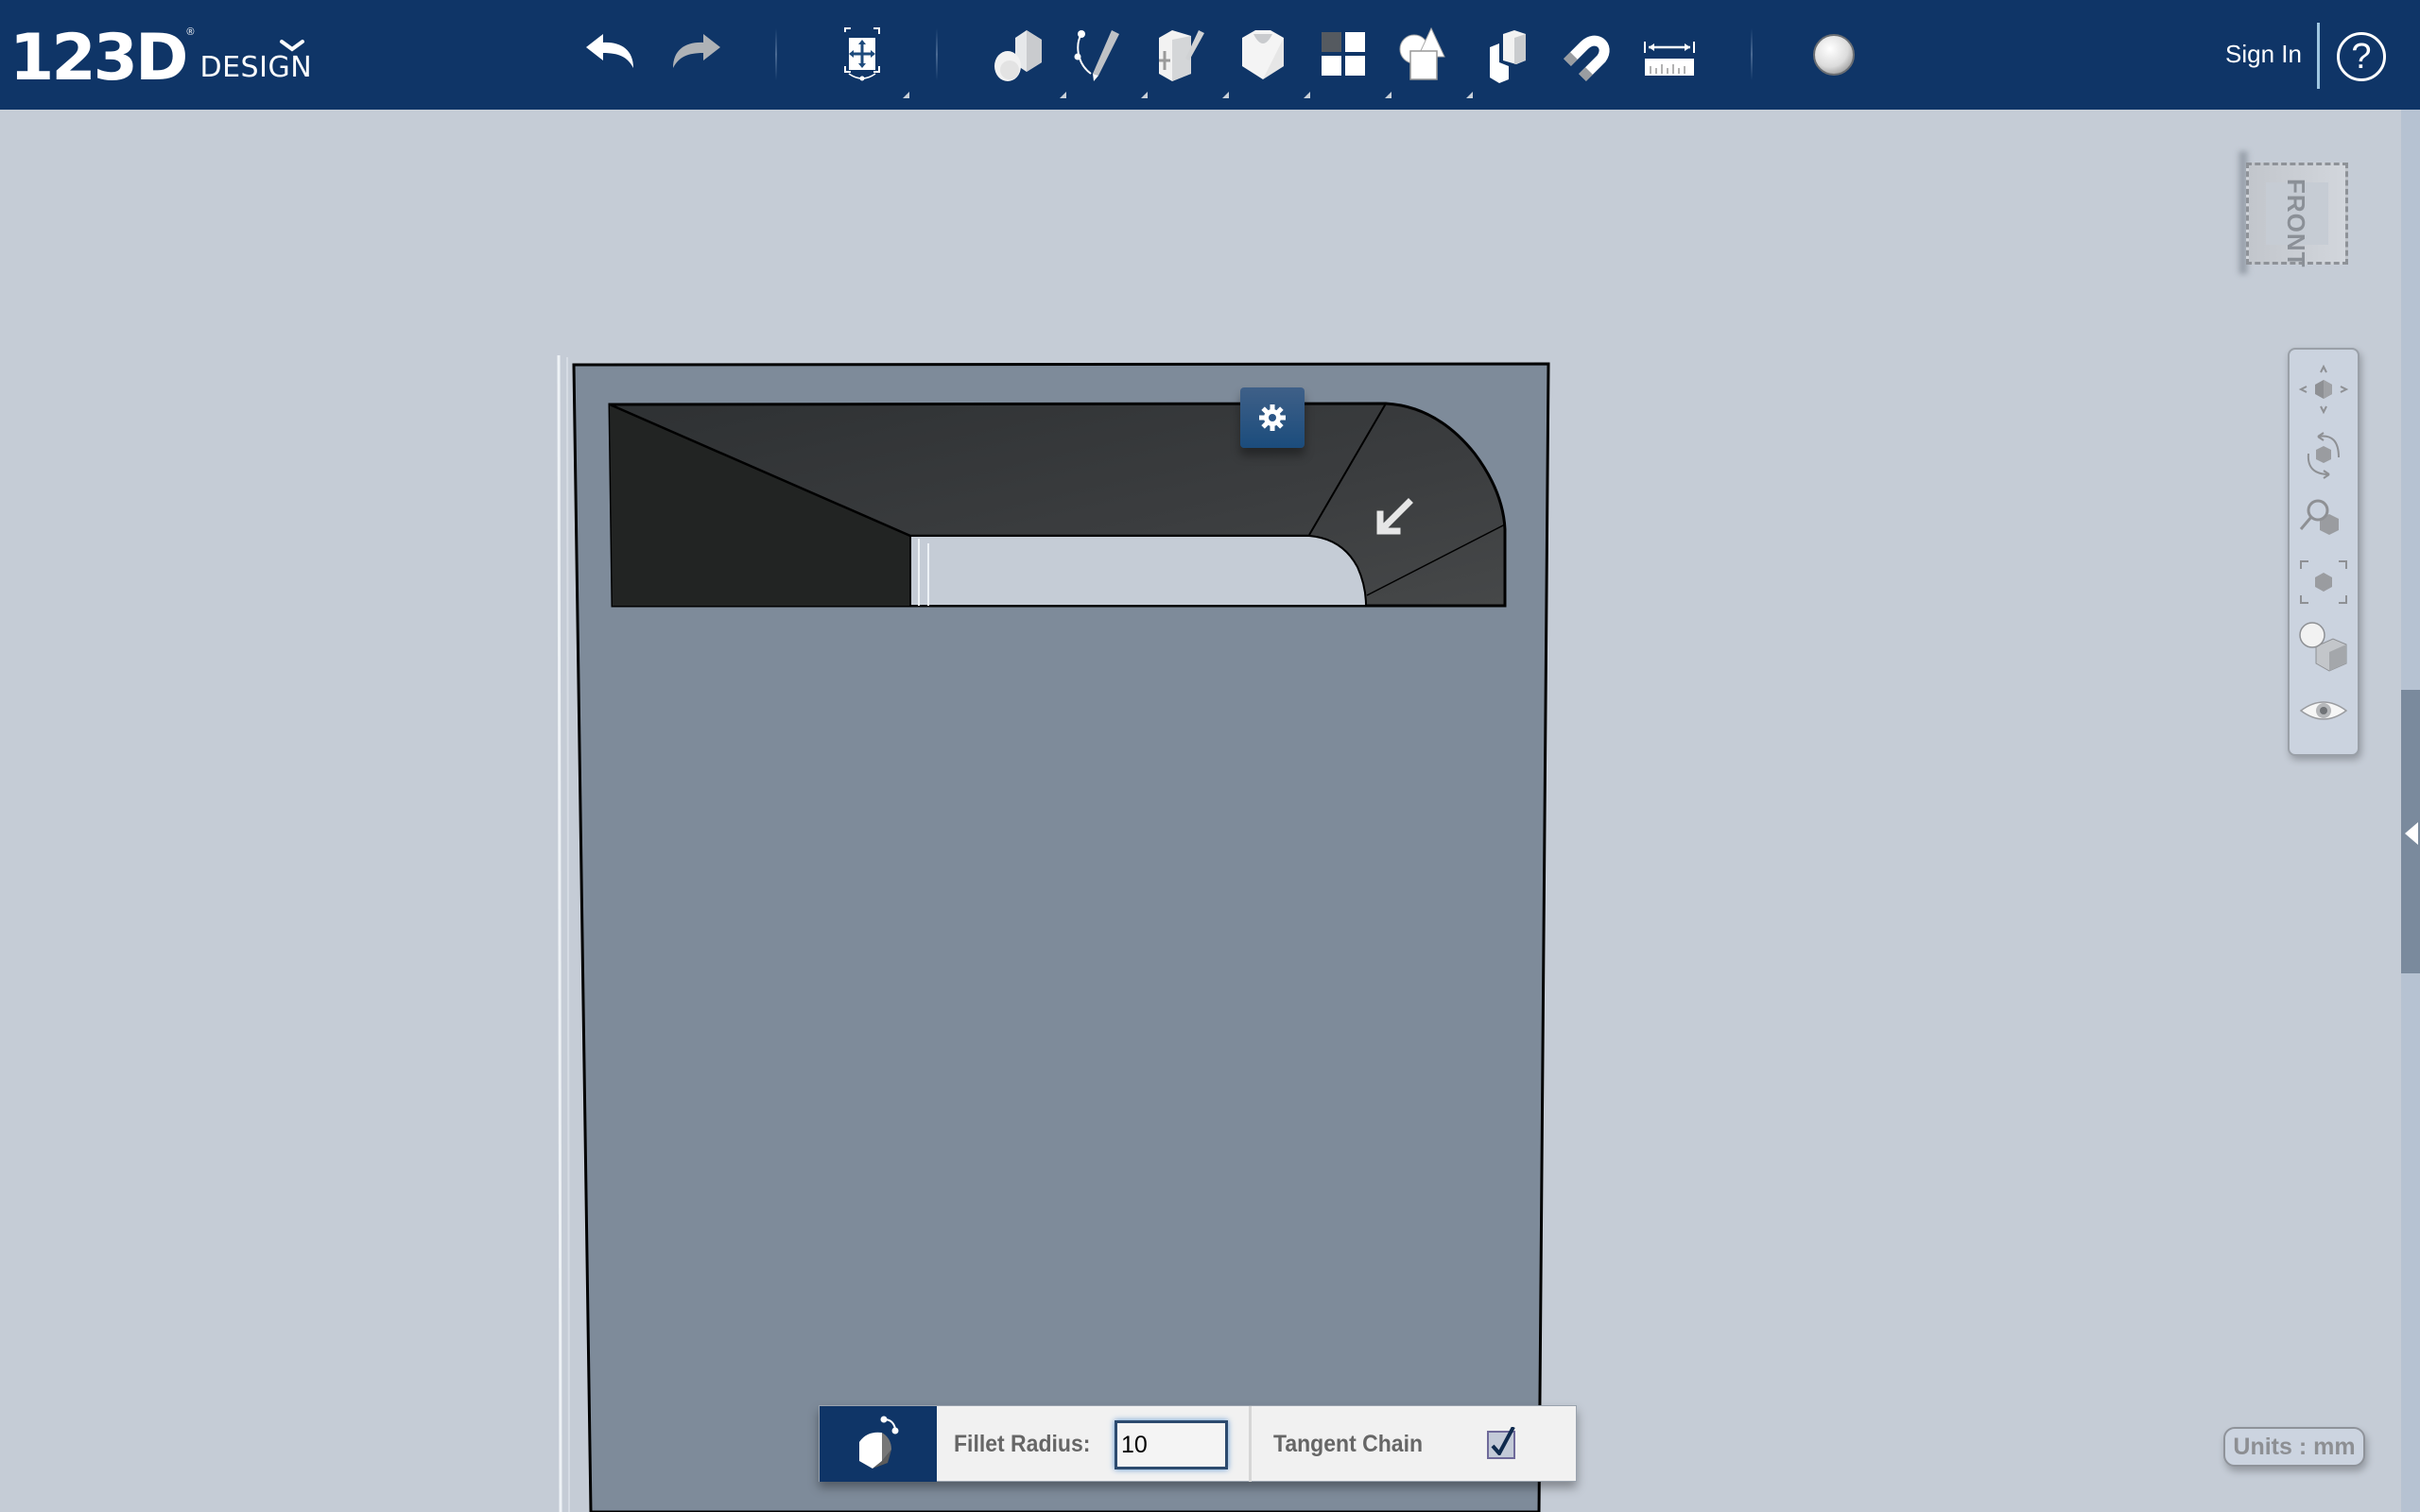  Describe the element at coordinates (1348, 1444) in the screenshot. I see `tangent-chain-label: Tangent Chain` at that location.